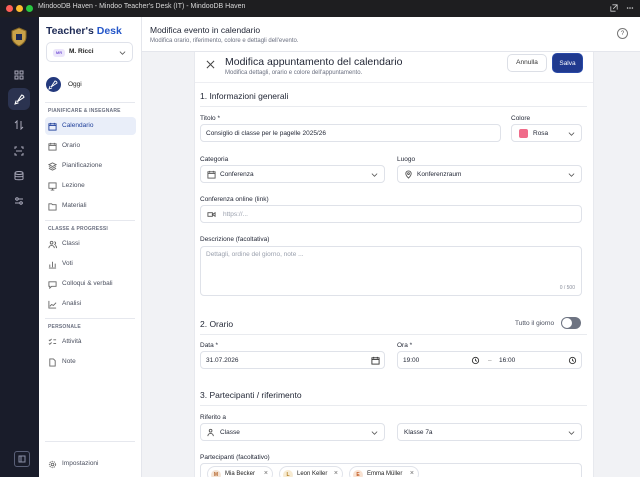 The width and height of the screenshot is (640, 477). Describe the element at coordinates (375, 360) in the screenshot. I see `calendar-icon` at that location.